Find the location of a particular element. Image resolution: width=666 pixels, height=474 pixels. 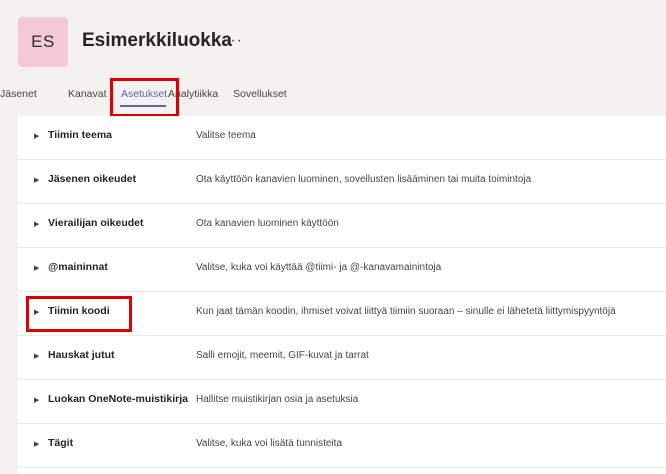

team-avatar: ES is located at coordinates (43, 42).